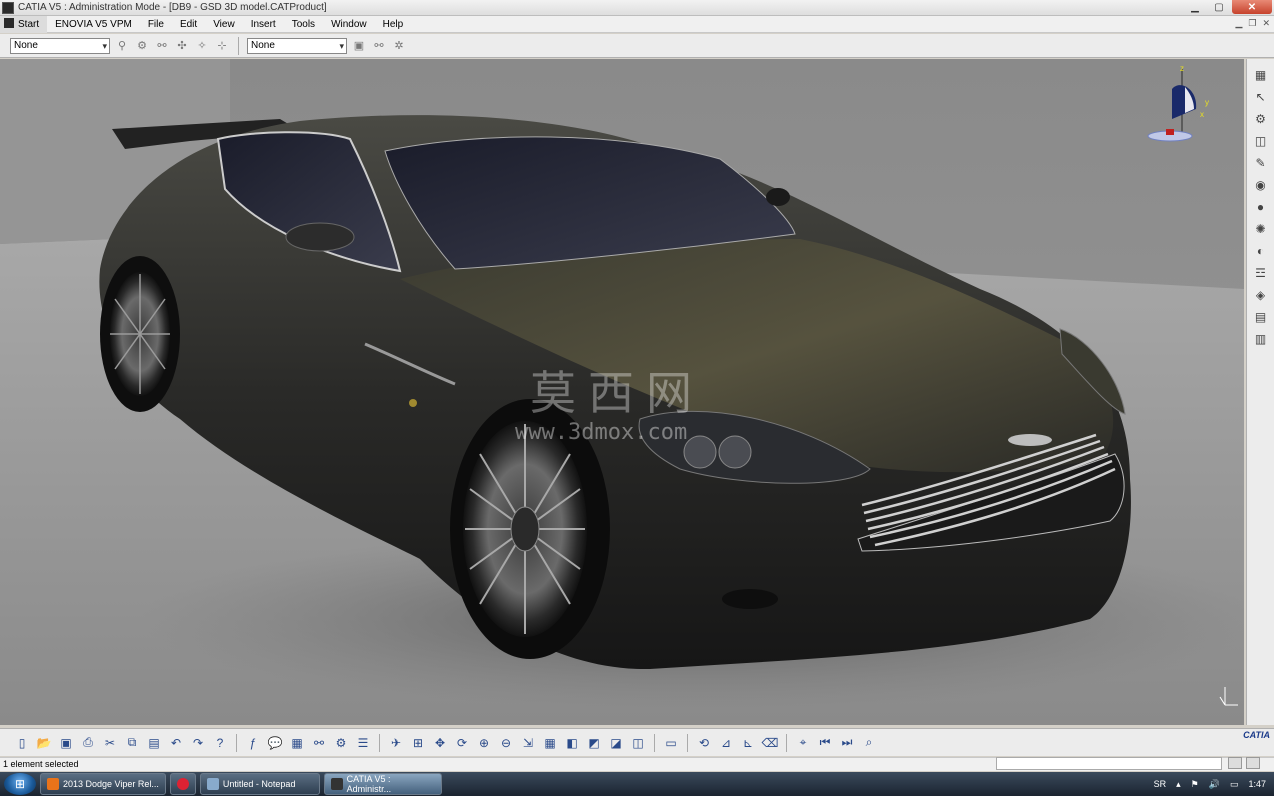  I want to click on menu-enovia: ENOVIA V5 VPM, so click(93, 24).